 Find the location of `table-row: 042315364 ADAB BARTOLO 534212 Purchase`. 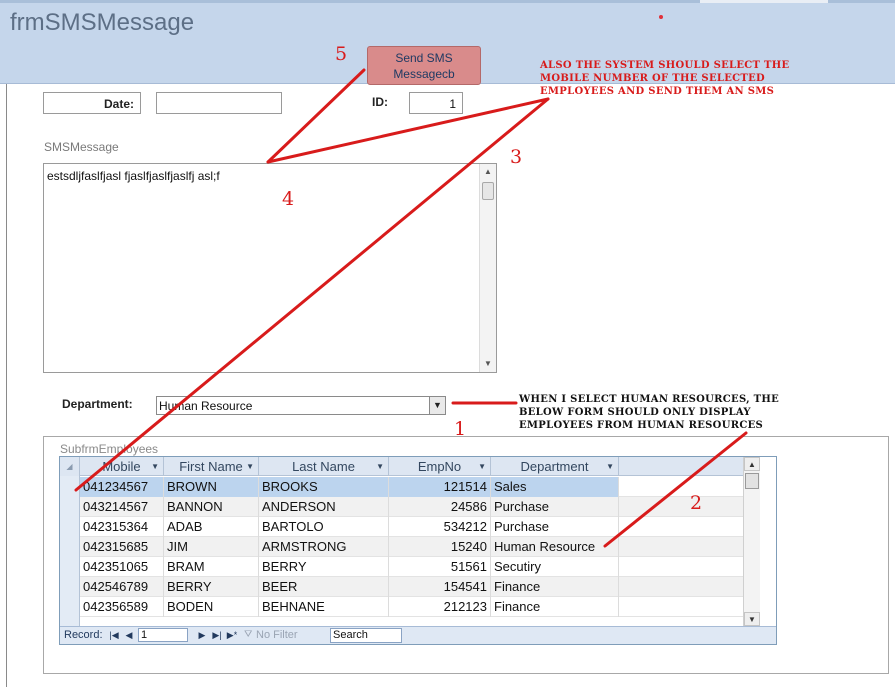

table-row: 042315364 ADAB BARTOLO 534212 Purchase is located at coordinates (420, 527).